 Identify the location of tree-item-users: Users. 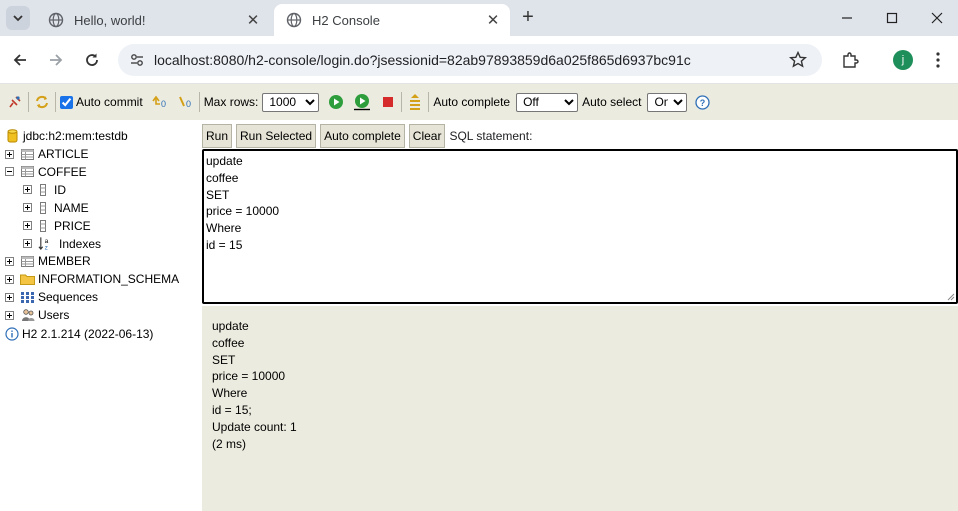
(37, 315).